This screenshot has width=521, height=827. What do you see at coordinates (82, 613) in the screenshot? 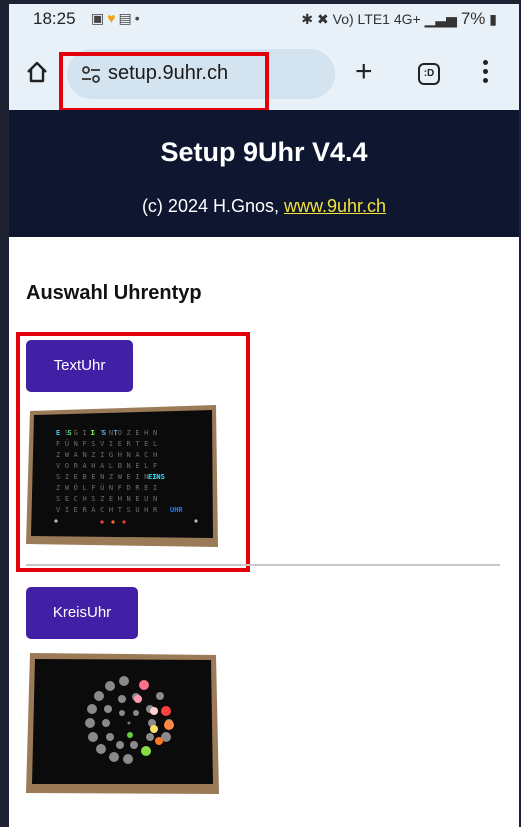
I see `kreisuhr-button: KreisUhr` at bounding box center [82, 613].